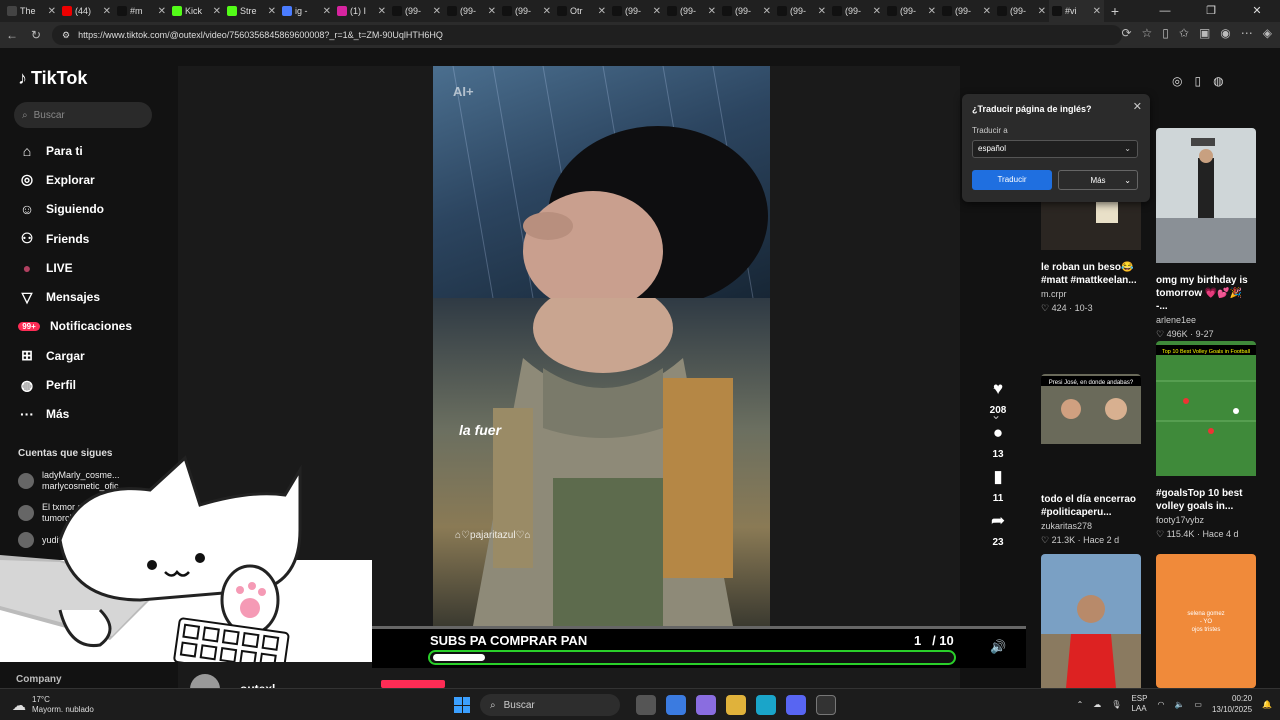  What do you see at coordinates (1206, 621) in the screenshot?
I see `recommended-card: selena gomez - YO ojos tristes` at bounding box center [1206, 621].